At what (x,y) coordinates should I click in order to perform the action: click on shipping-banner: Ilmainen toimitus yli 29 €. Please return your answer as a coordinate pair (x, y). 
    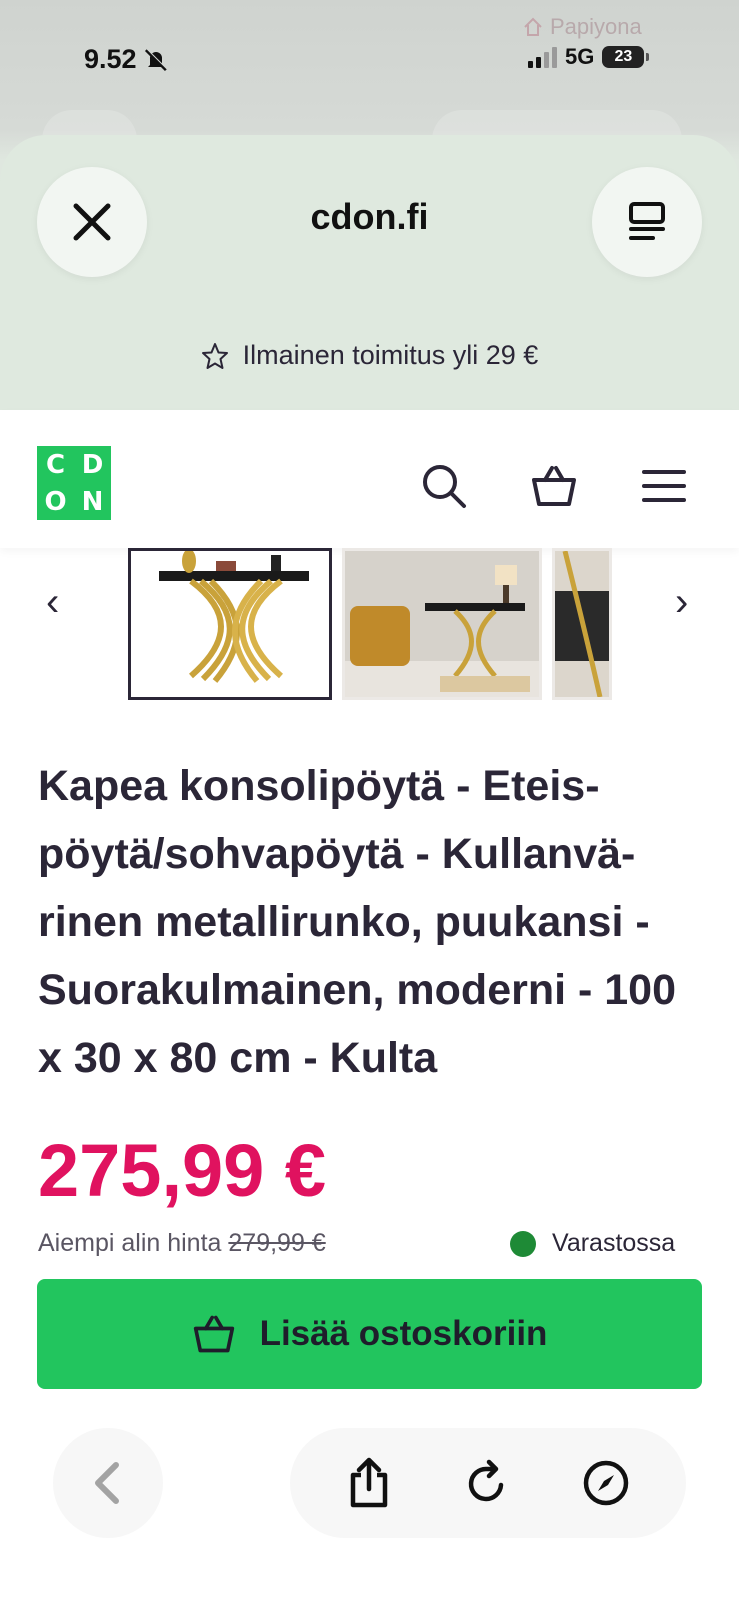
    Looking at the image, I should click on (369, 355).